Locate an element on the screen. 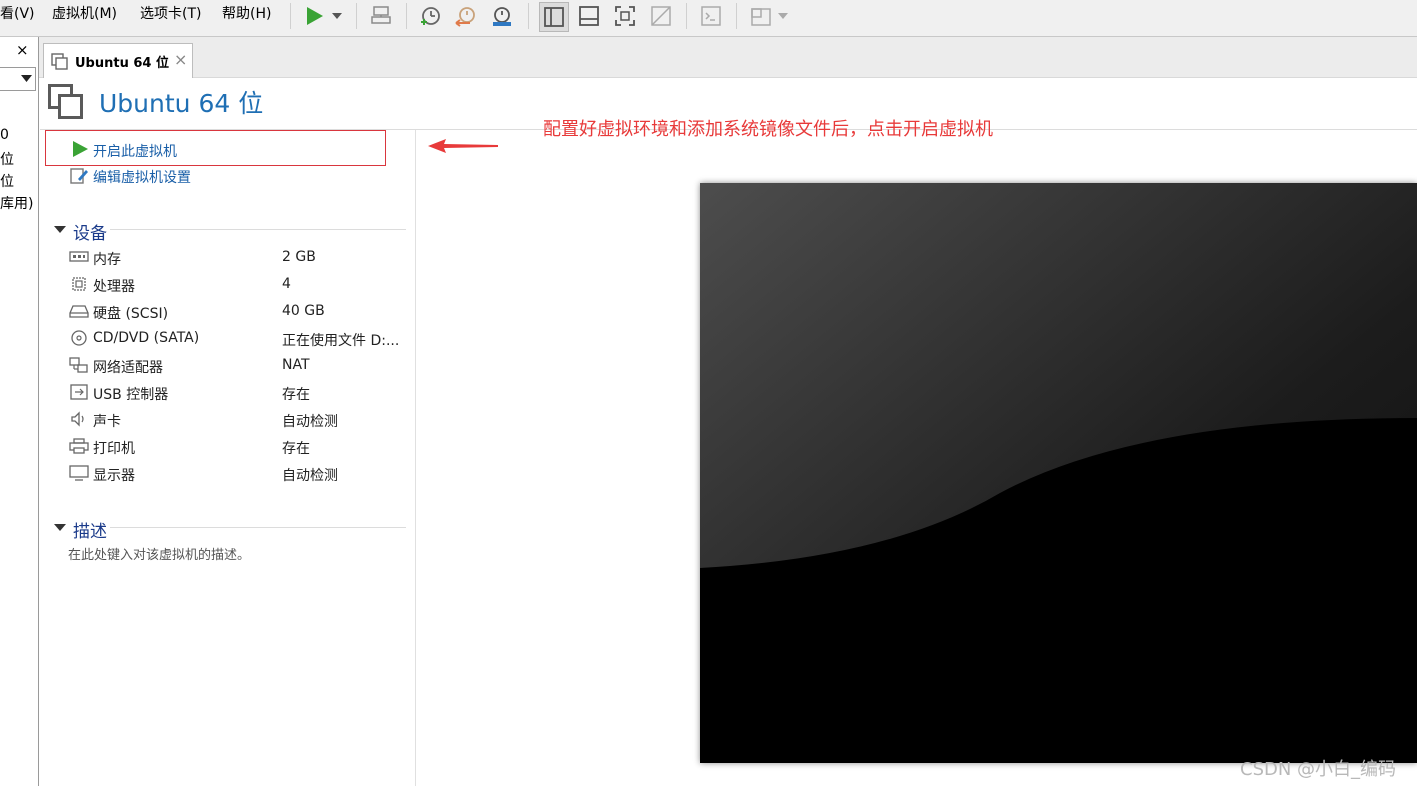  device-name: USB 控制器 is located at coordinates (130, 394).